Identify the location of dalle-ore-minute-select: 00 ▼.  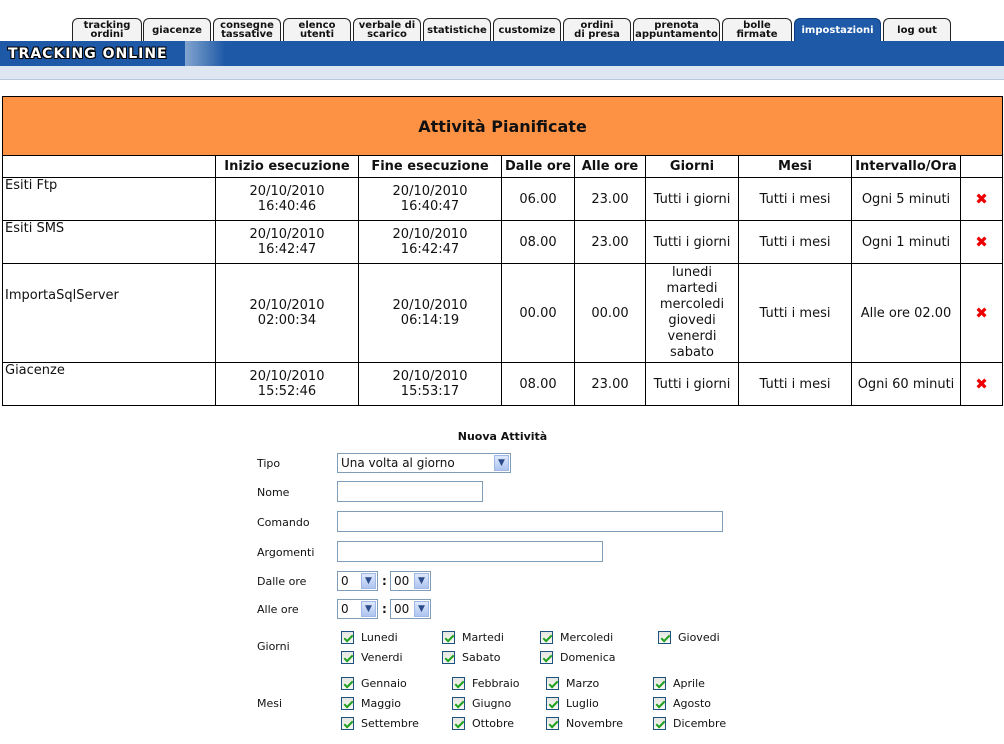
(410, 581).